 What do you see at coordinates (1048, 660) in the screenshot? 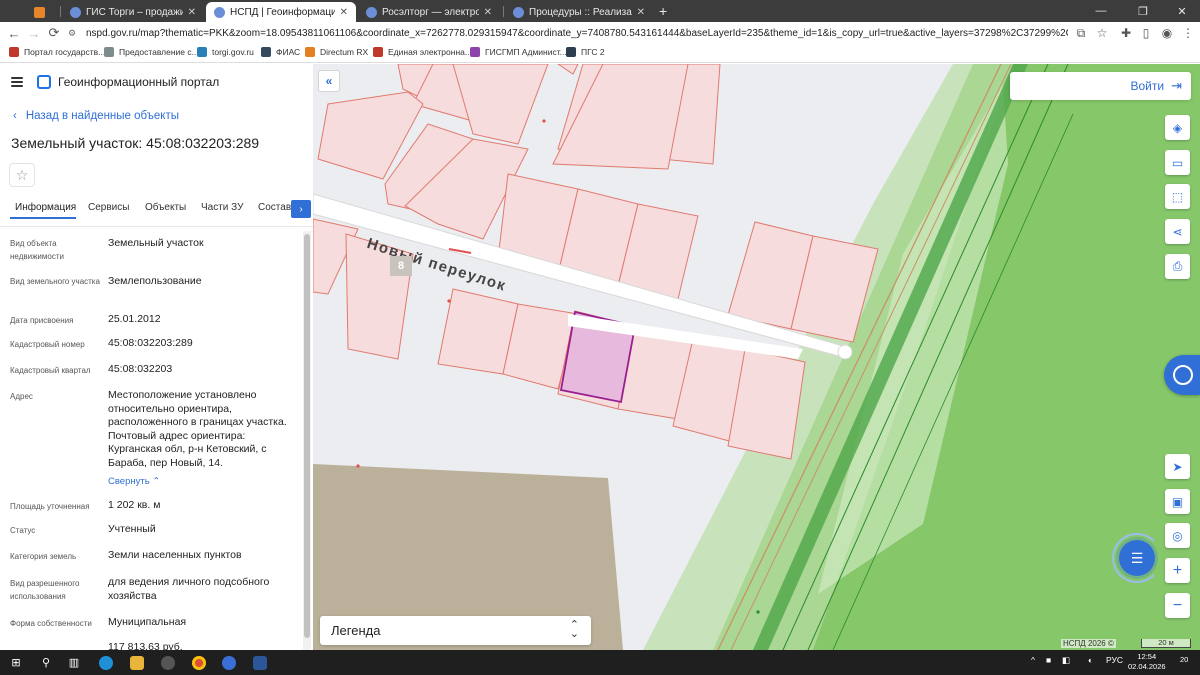
I see `tray-app-icon: ■` at bounding box center [1048, 660].